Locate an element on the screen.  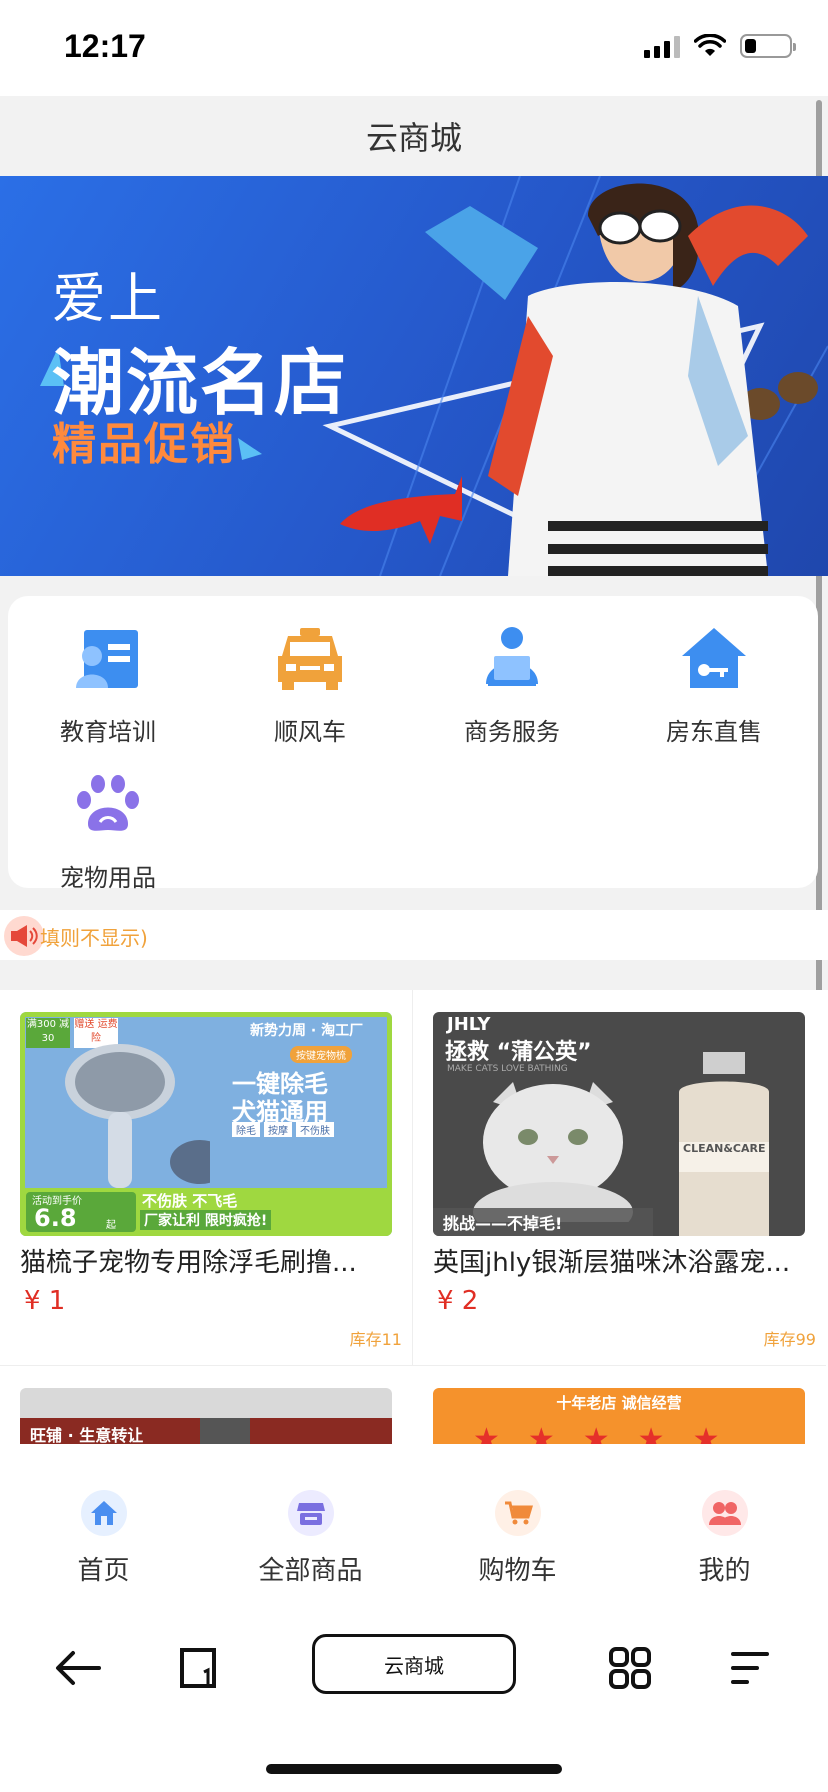
image-headline: 拯救 “蒲公英” is located at coordinates (518, 1052).